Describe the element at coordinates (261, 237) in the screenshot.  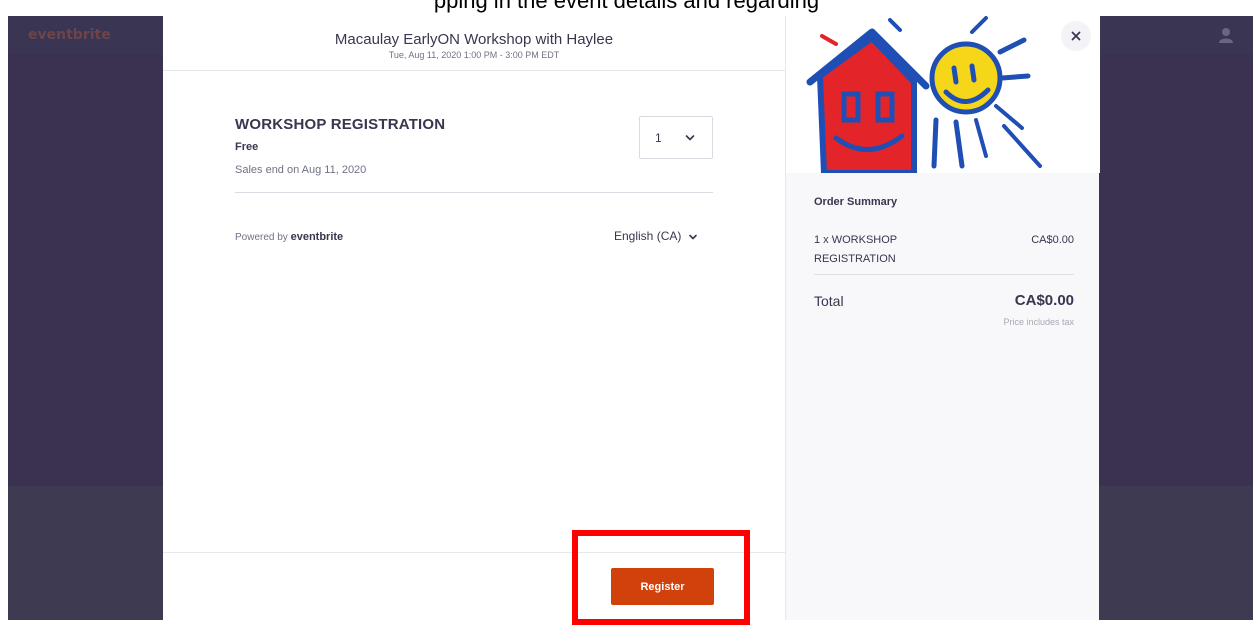
I see `powered-by-prefix: Powered by` at that location.